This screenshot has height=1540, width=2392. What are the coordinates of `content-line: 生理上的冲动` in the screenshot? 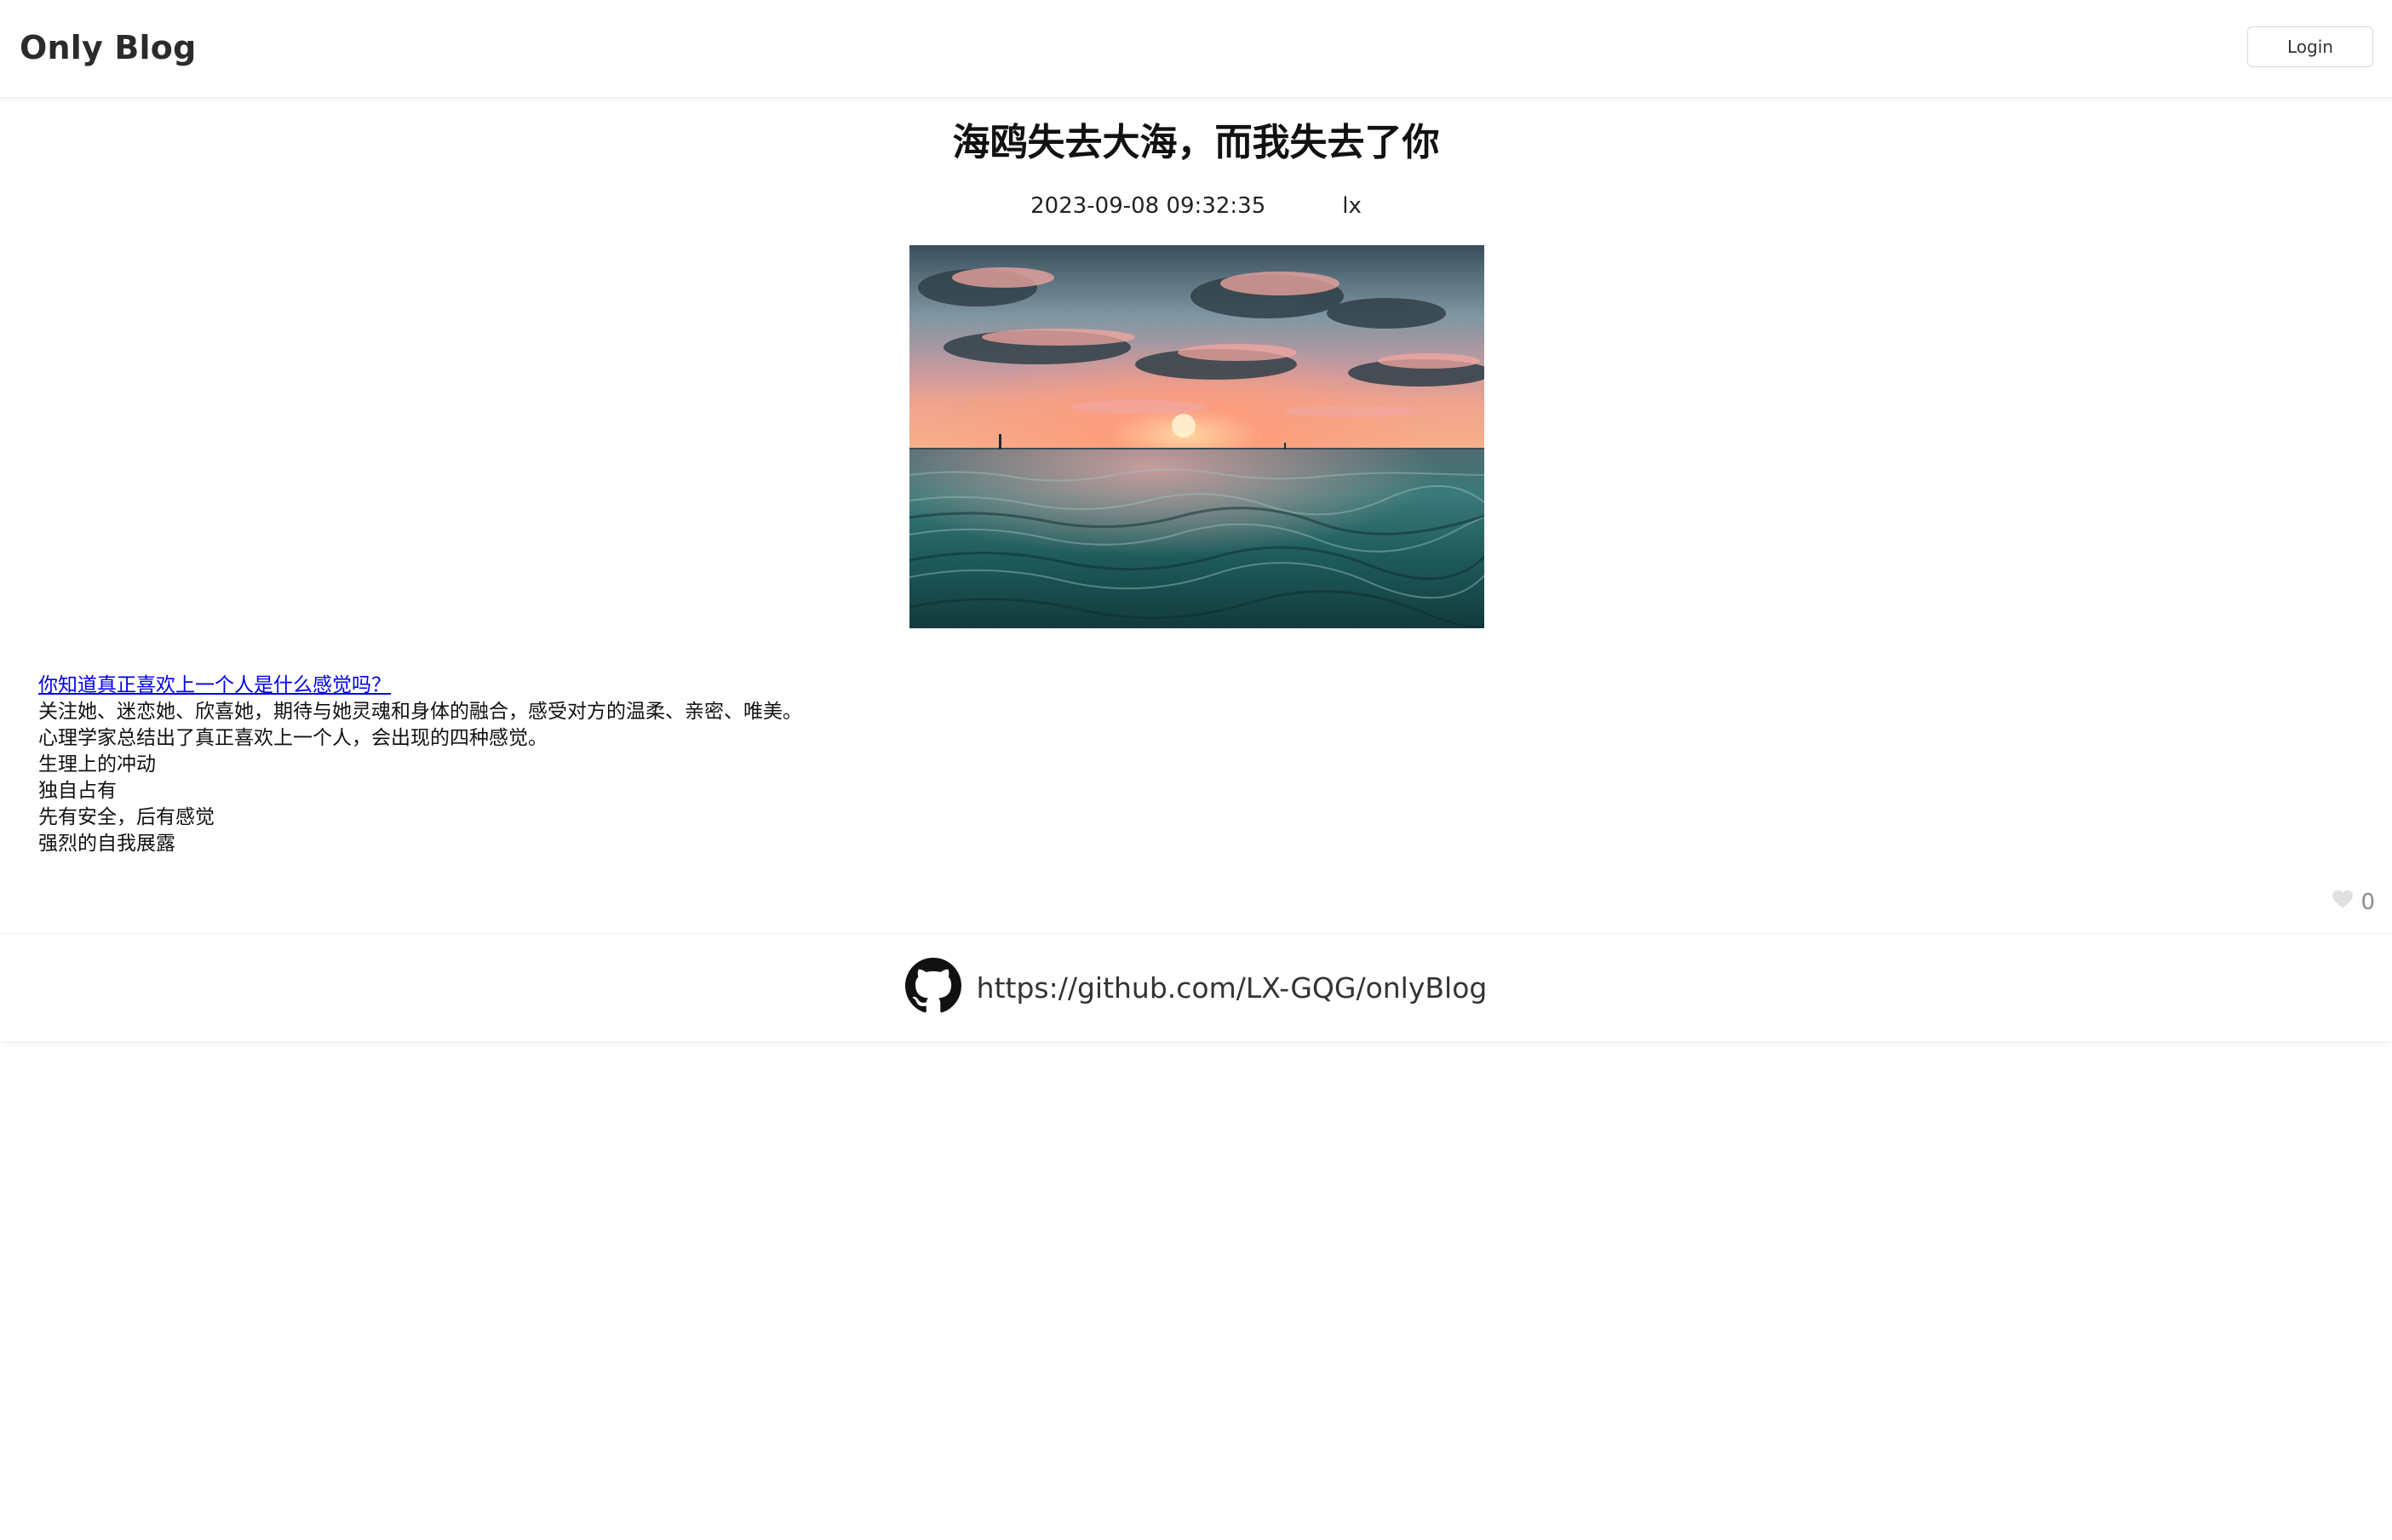 It's located at (97, 765).